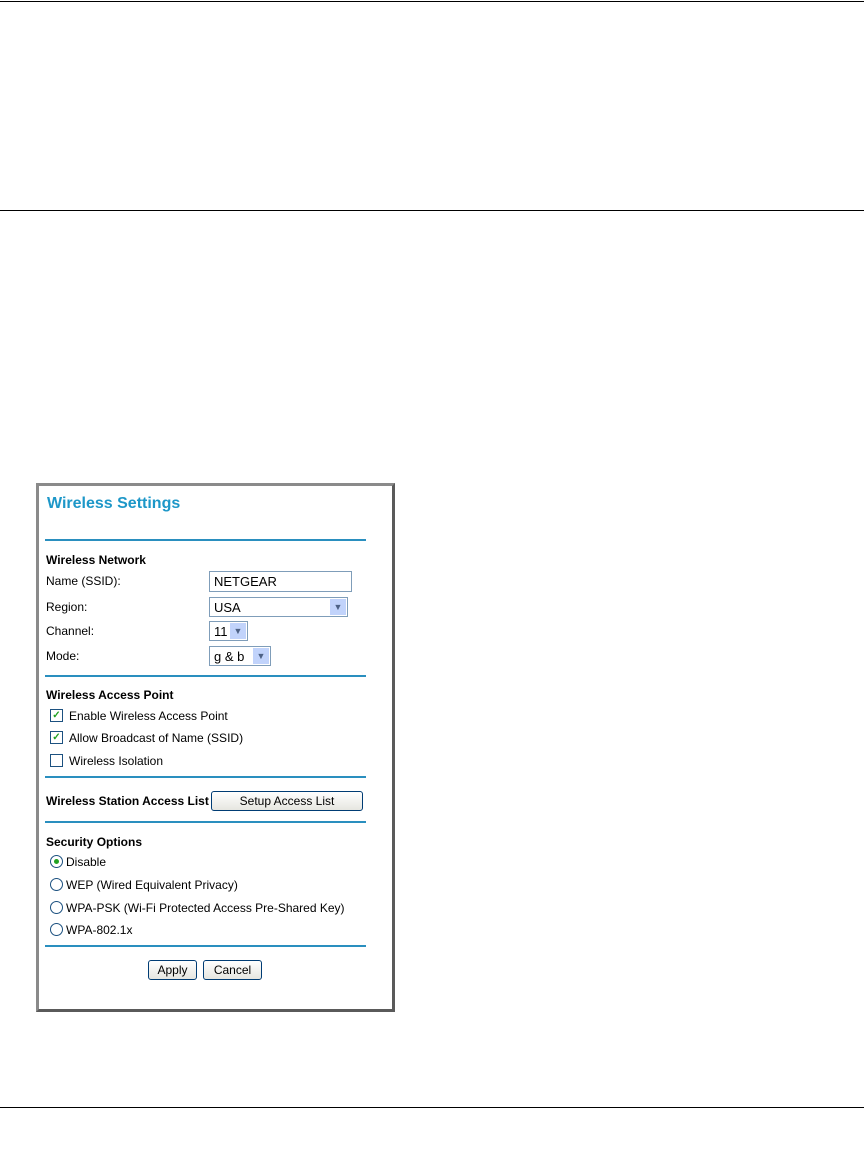  What do you see at coordinates (432, 210) in the screenshot?
I see `section-rule` at bounding box center [432, 210].